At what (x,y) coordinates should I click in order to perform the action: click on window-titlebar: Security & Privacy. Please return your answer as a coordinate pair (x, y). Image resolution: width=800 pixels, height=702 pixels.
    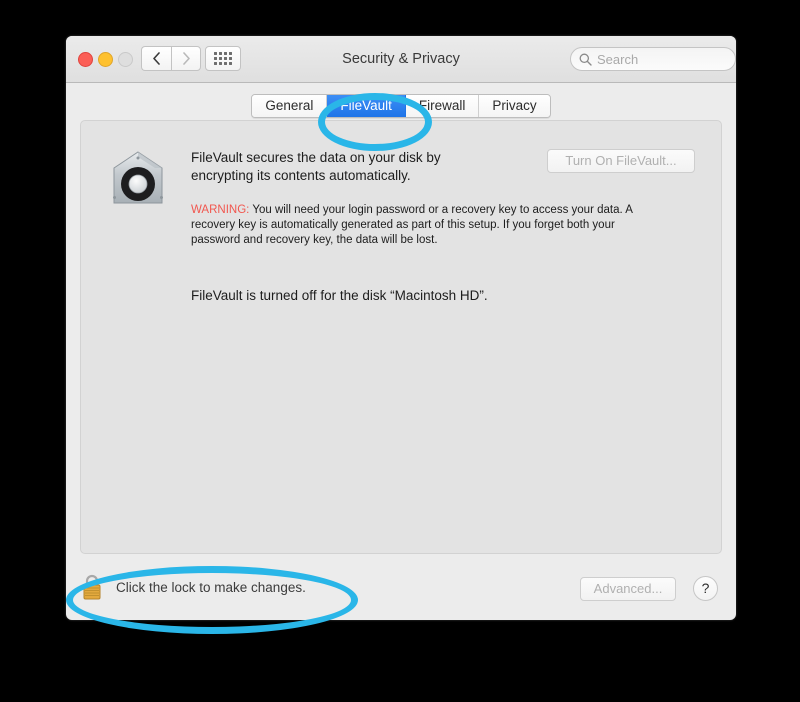
    Looking at the image, I should click on (401, 59).